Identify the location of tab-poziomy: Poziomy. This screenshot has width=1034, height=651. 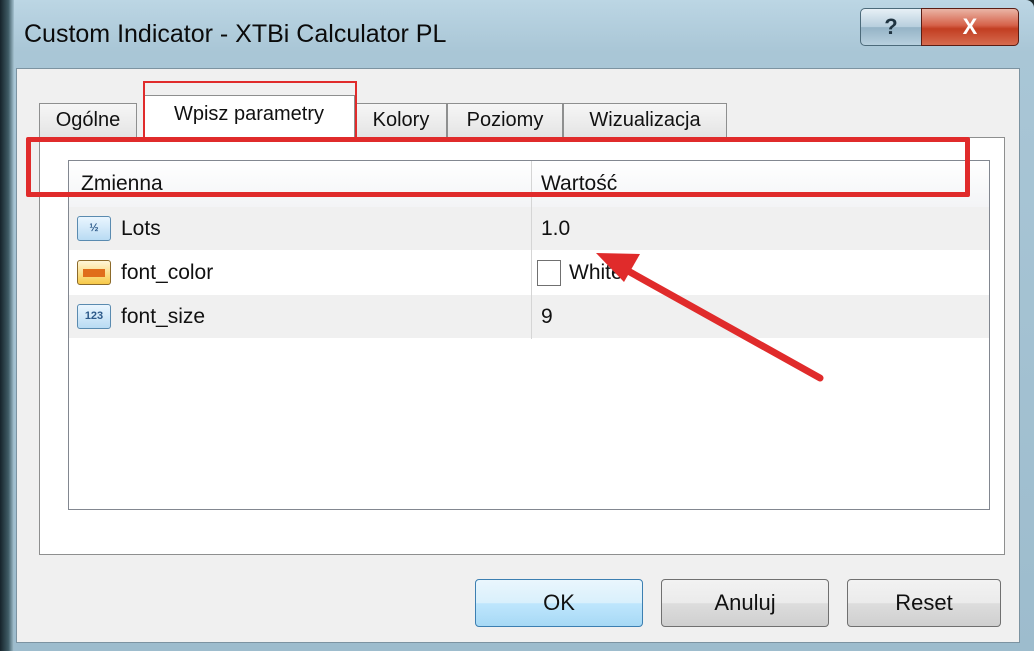
(505, 120).